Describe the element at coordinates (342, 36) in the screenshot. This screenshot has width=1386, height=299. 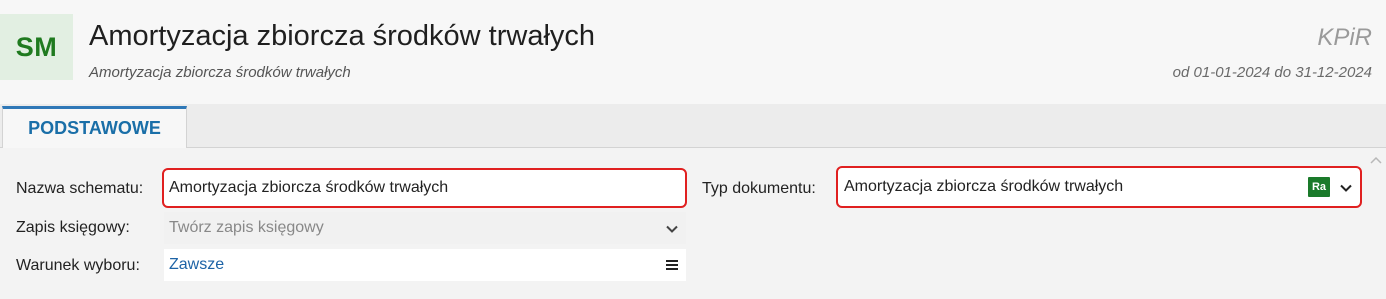
I see `page-title: Amortyzacja zbiorcza środków trwałych` at that location.